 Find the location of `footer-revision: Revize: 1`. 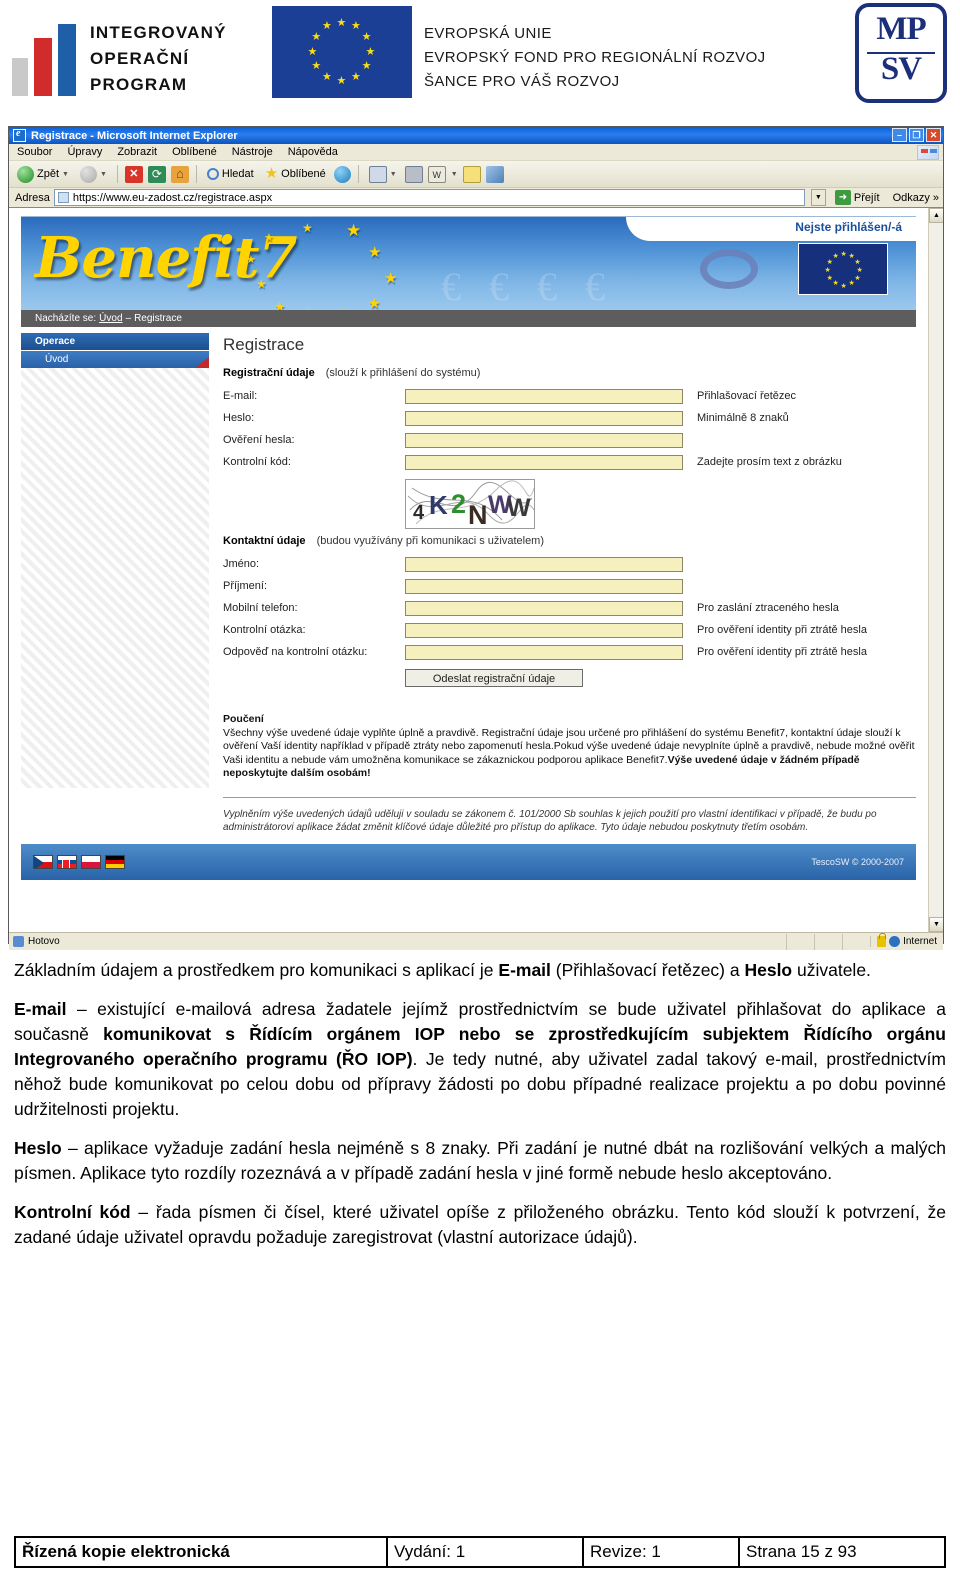

footer-revision: Revize: 1 is located at coordinates (662, 1553).